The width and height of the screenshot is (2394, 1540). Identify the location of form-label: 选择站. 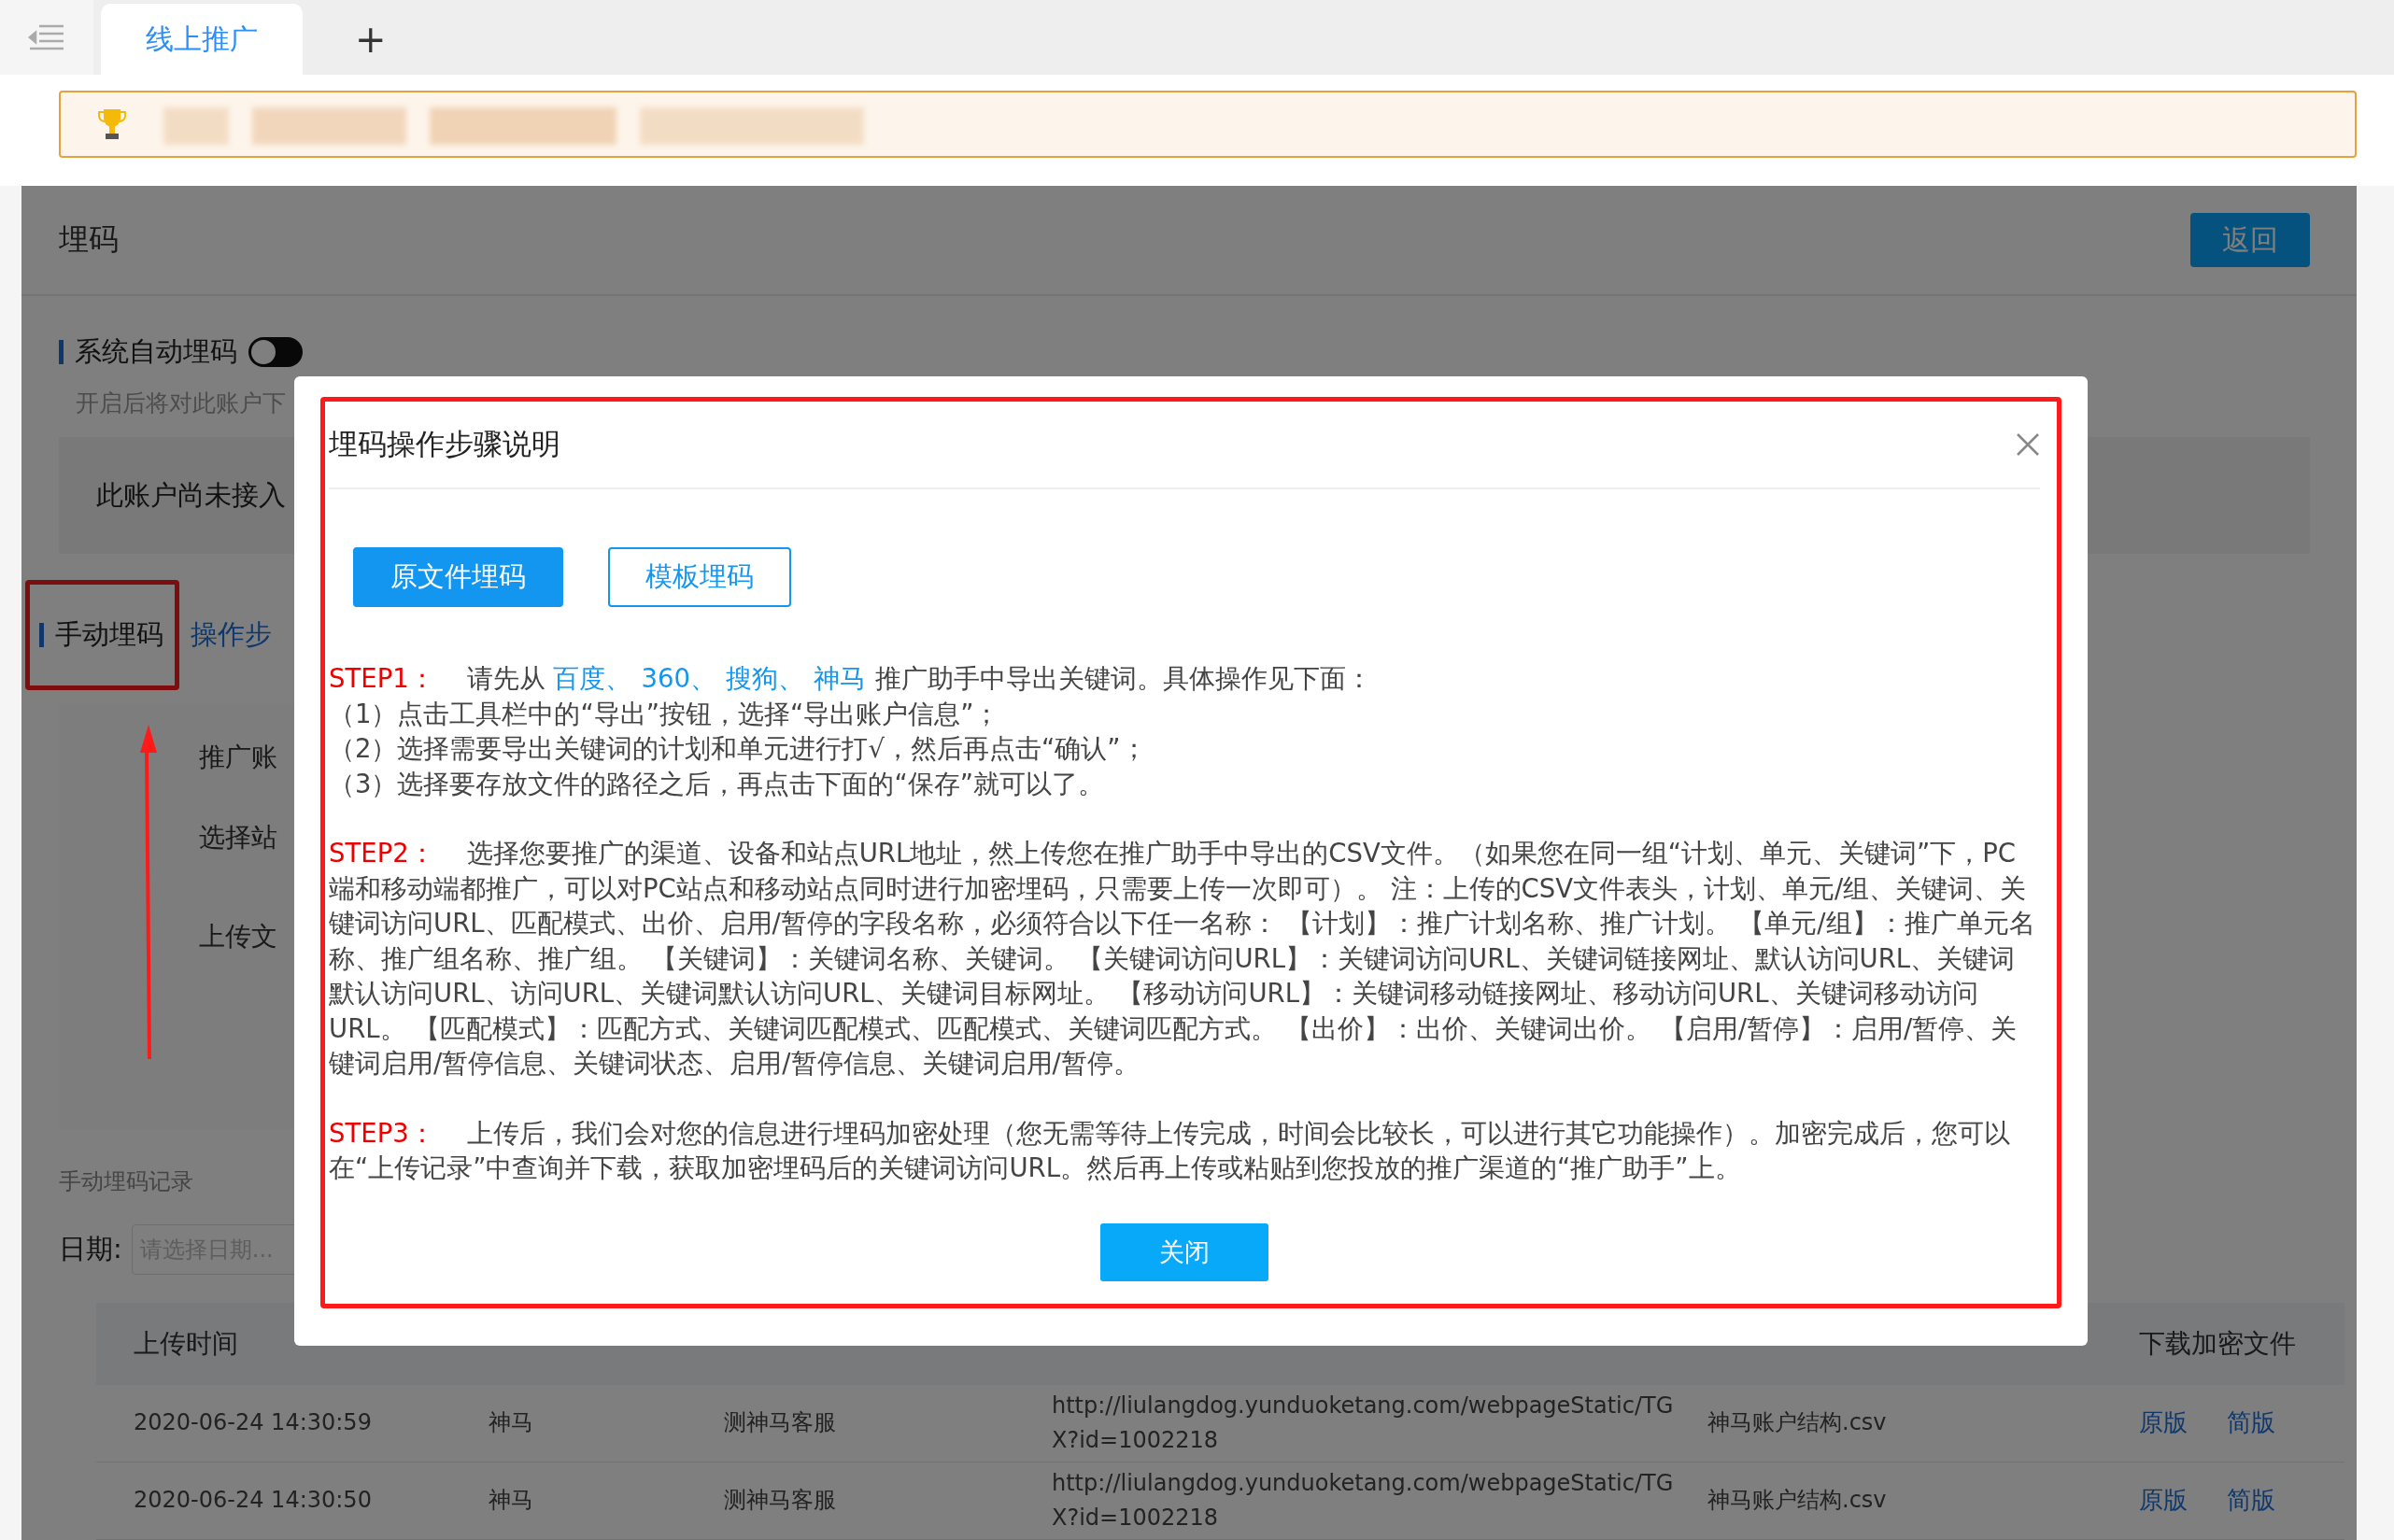
(238, 837).